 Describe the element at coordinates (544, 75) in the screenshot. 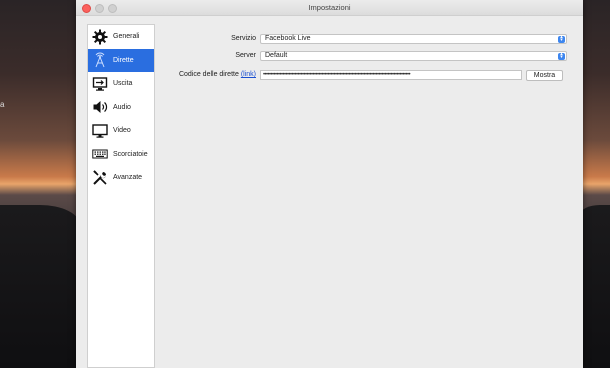

I see `show-key-button: Mostra` at that location.